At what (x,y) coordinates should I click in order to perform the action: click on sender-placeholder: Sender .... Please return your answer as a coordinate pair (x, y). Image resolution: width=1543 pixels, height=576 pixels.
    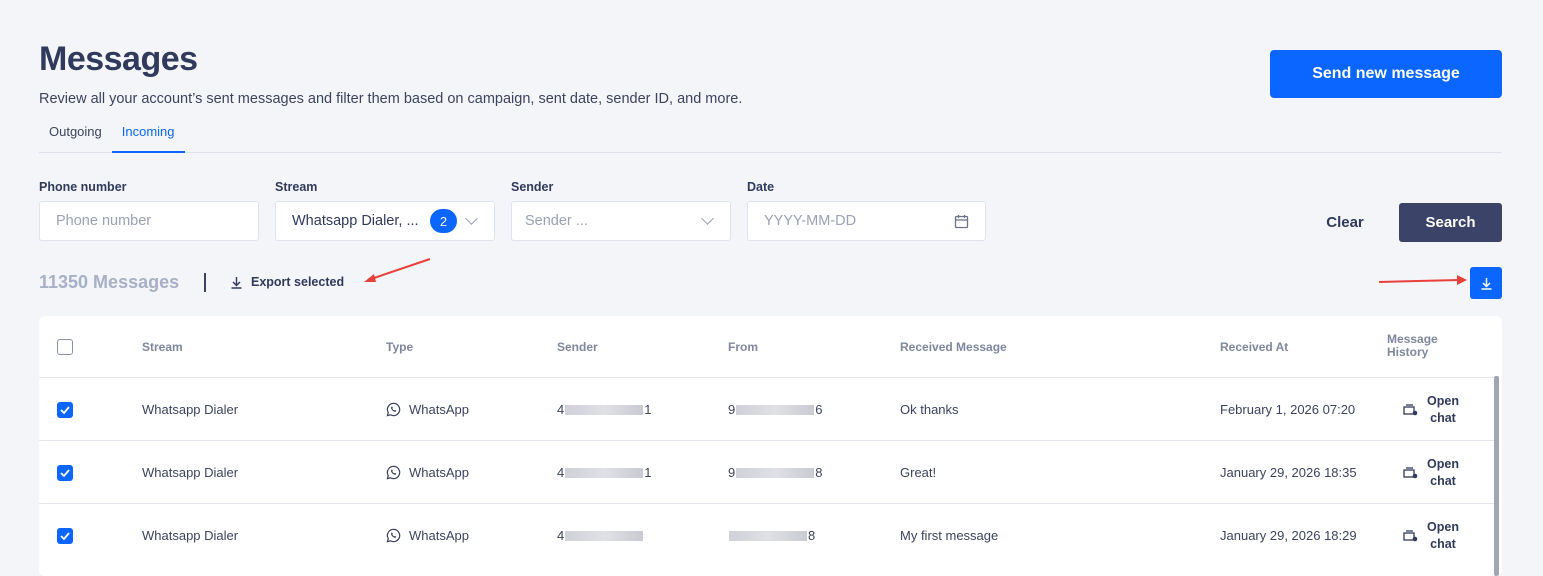
    Looking at the image, I should click on (556, 221).